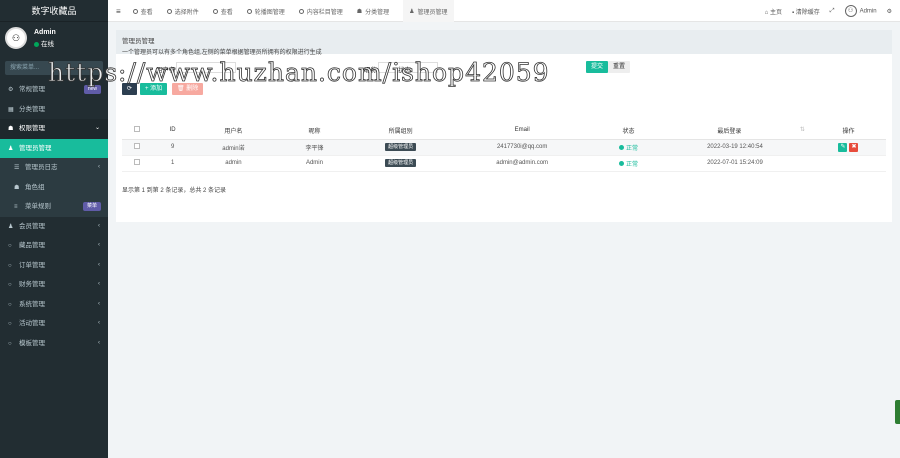 This screenshot has width=900, height=458. Describe the element at coordinates (54, 324) in the screenshot. I see `sidebar-item-12: ○ 活动管理 ‹` at that location.